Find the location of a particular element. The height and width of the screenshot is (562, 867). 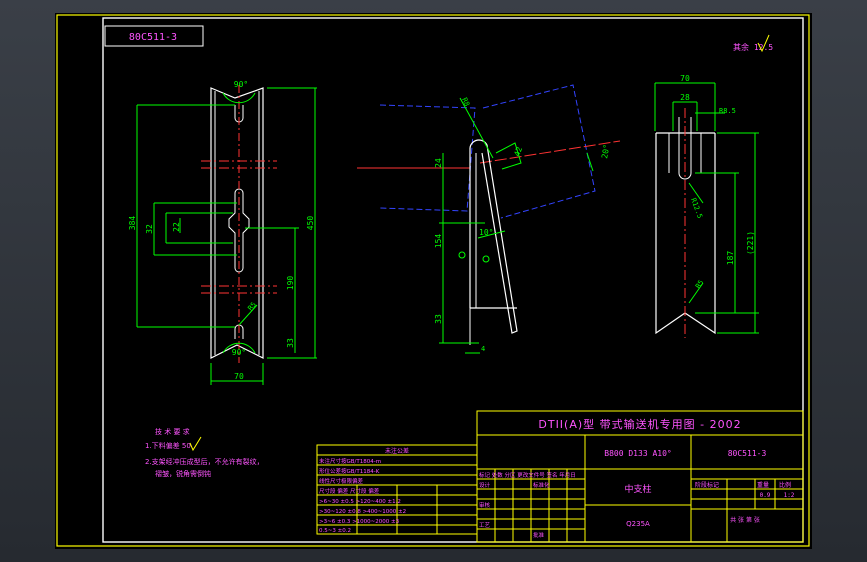

dim-side-radius: R8 is located at coordinates (465, 101).